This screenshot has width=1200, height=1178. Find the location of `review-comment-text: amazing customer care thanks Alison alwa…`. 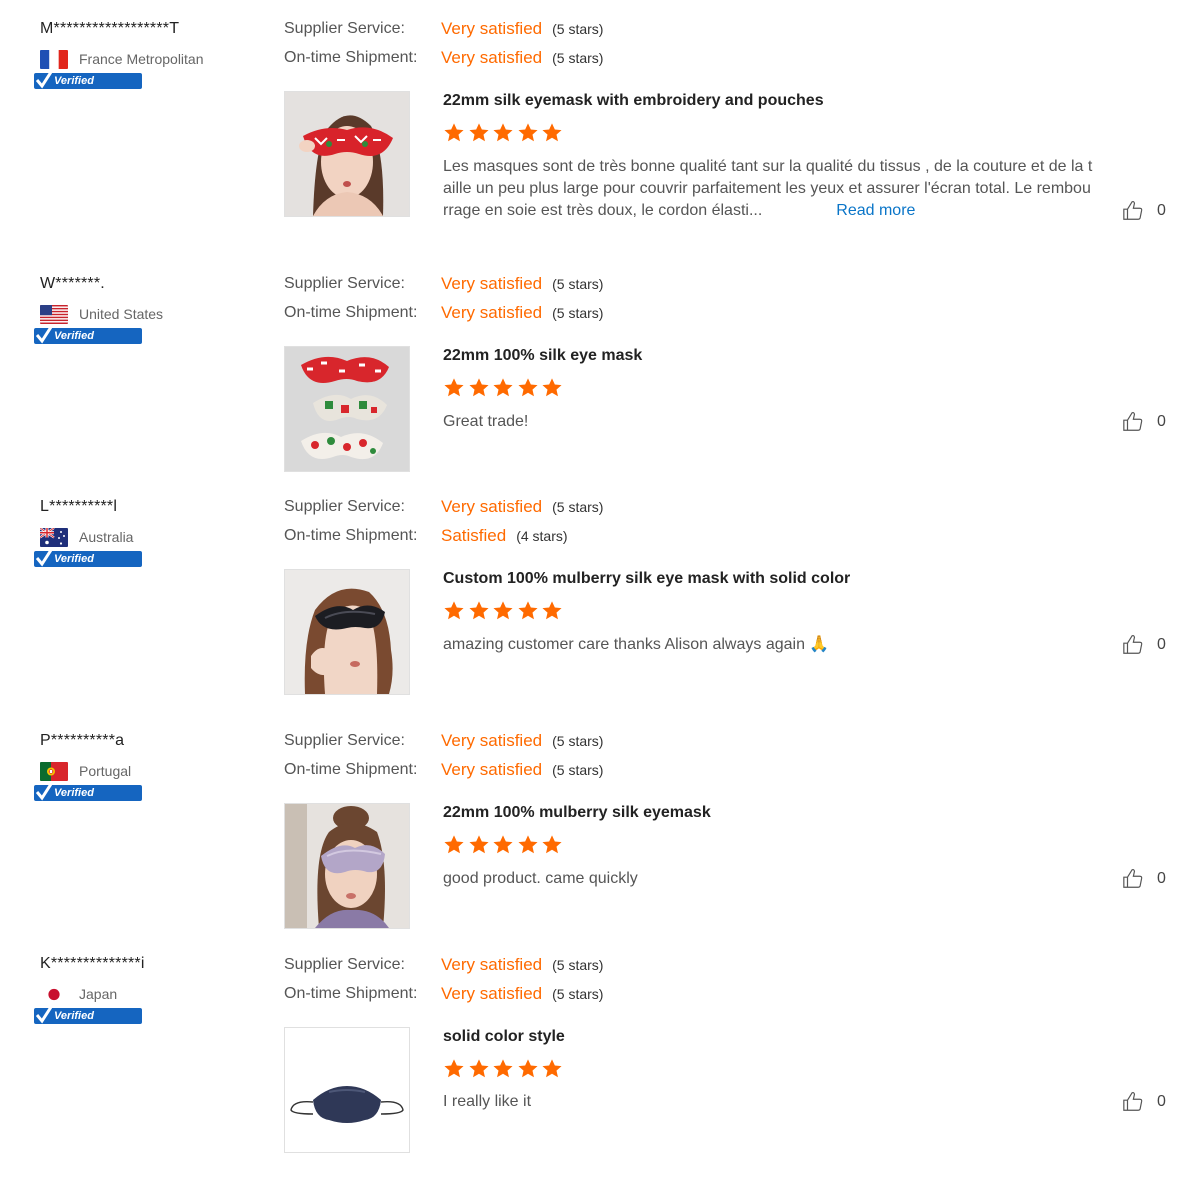

review-comment-text: amazing customer care thanks Alison alwa… is located at coordinates (636, 644).